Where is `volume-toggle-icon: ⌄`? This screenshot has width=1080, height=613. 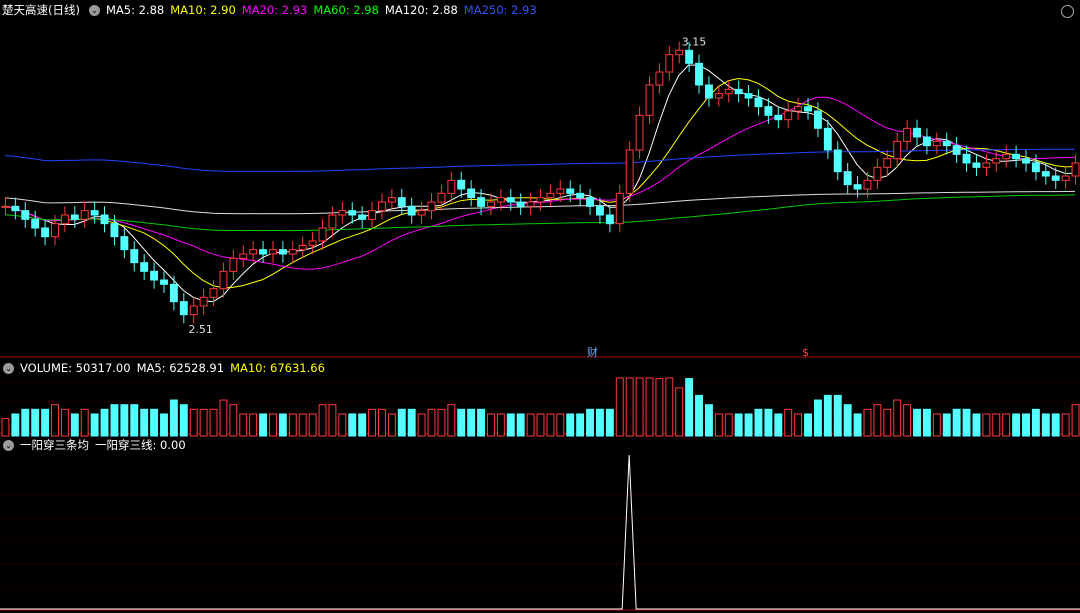 volume-toggle-icon: ⌄ is located at coordinates (8, 368).